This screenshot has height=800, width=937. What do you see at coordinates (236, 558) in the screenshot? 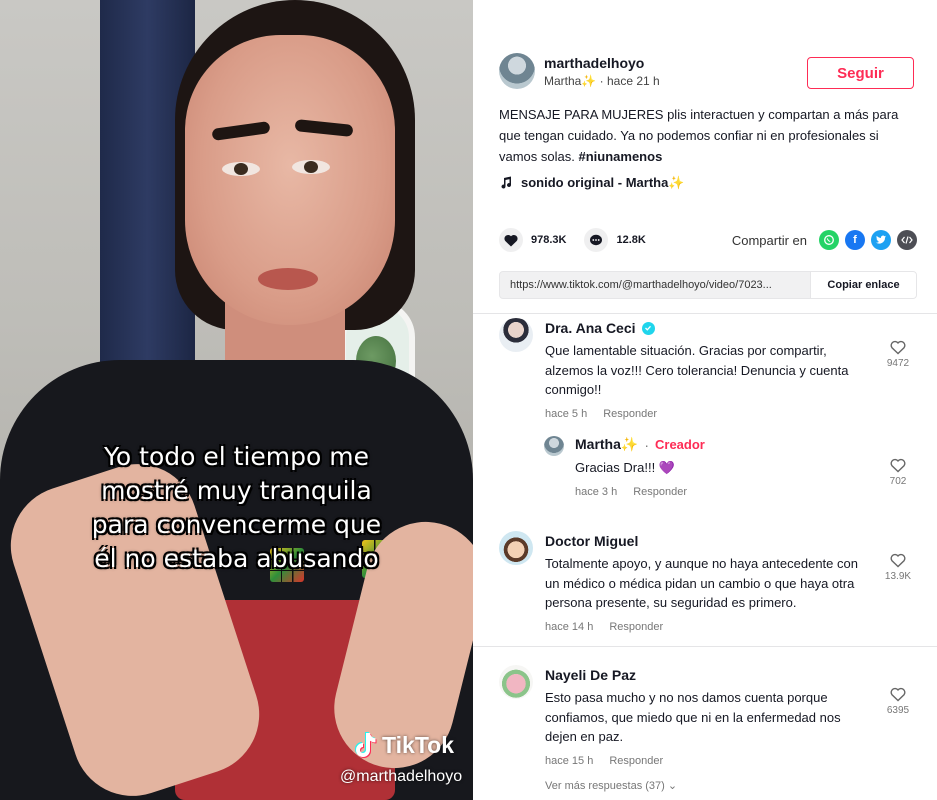
I see `caption-line: él no estaba abusando` at bounding box center [236, 558].